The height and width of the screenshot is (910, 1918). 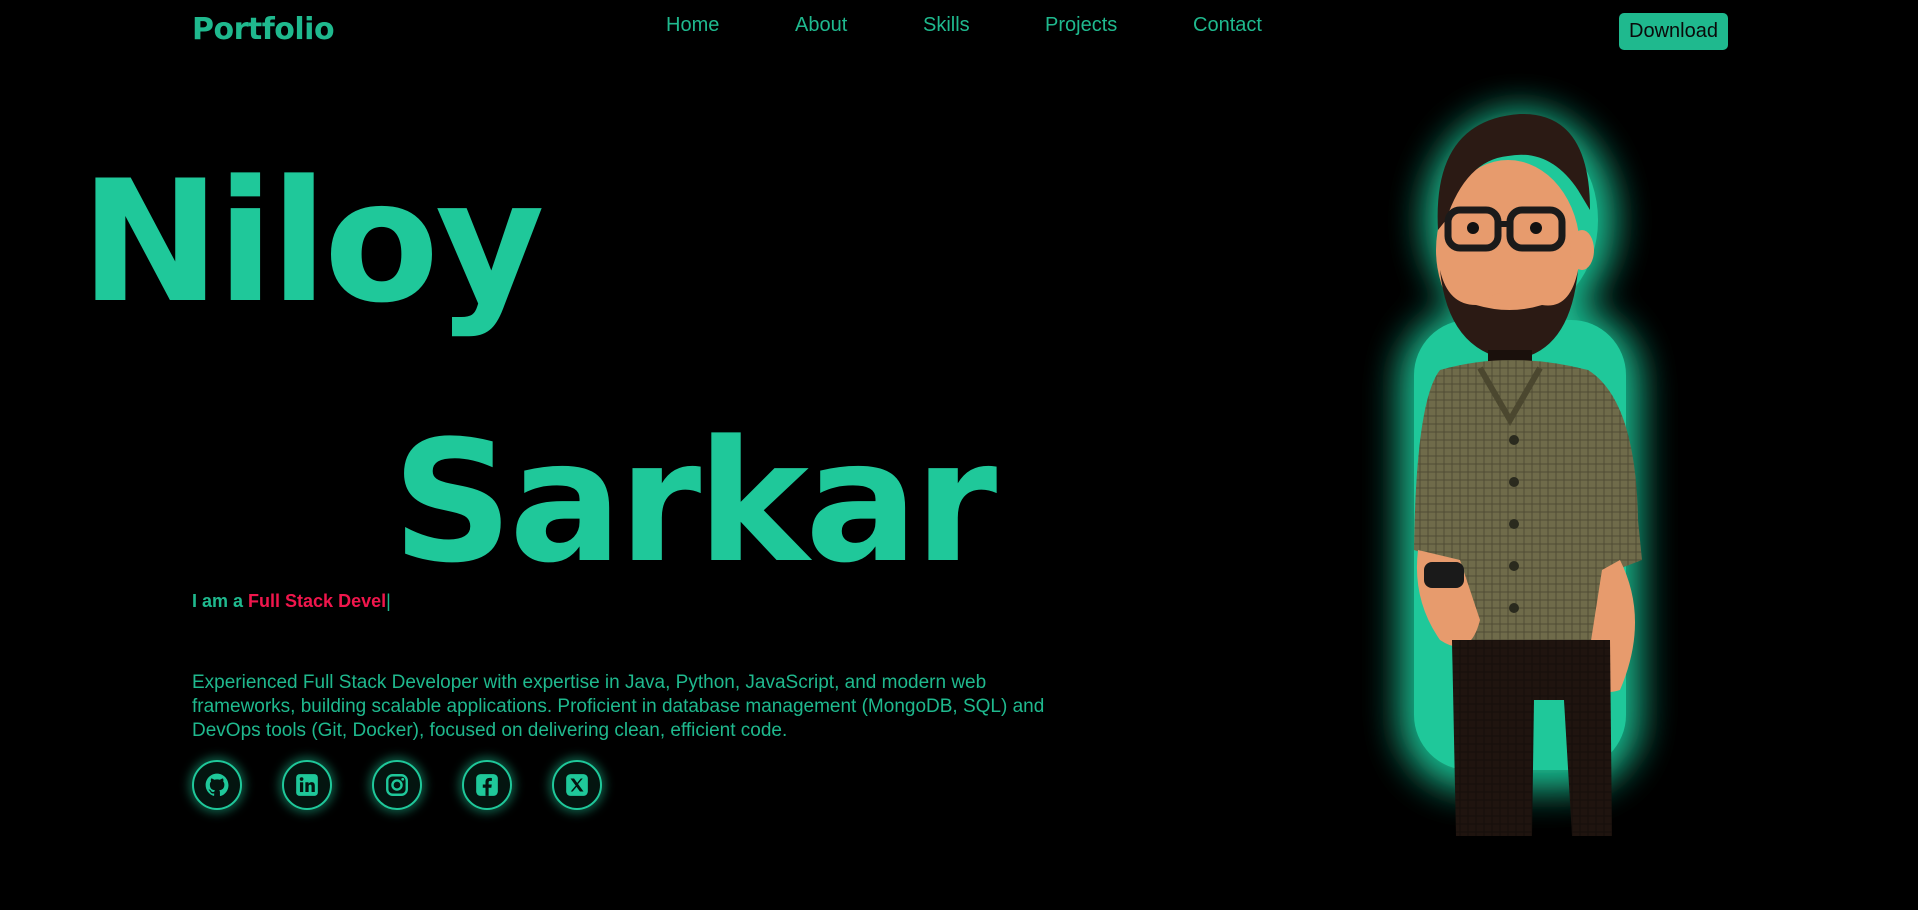 I want to click on linkedin-icon, so click(x=307, y=785).